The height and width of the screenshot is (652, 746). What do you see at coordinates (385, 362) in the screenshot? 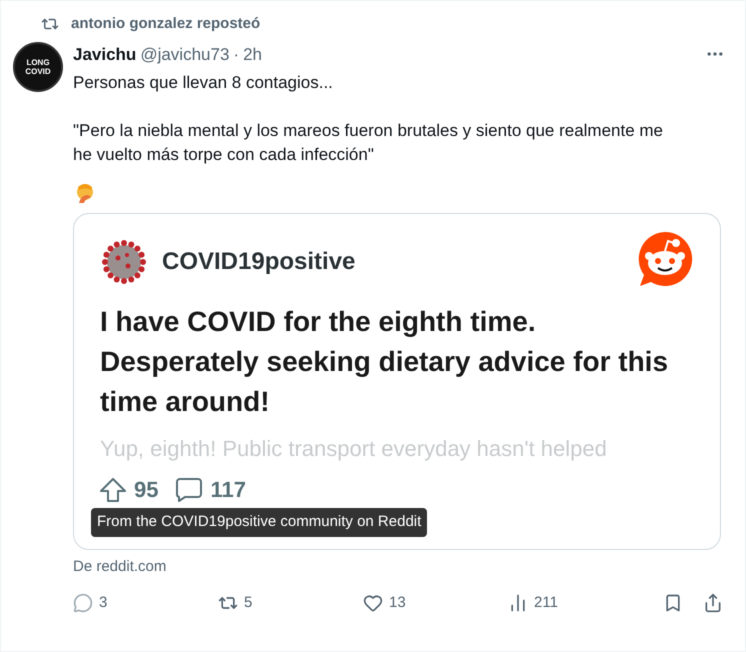
I see `post-title: I have COVID for the eighth time. Desperately seeking dietary advice for this time around!` at bounding box center [385, 362].